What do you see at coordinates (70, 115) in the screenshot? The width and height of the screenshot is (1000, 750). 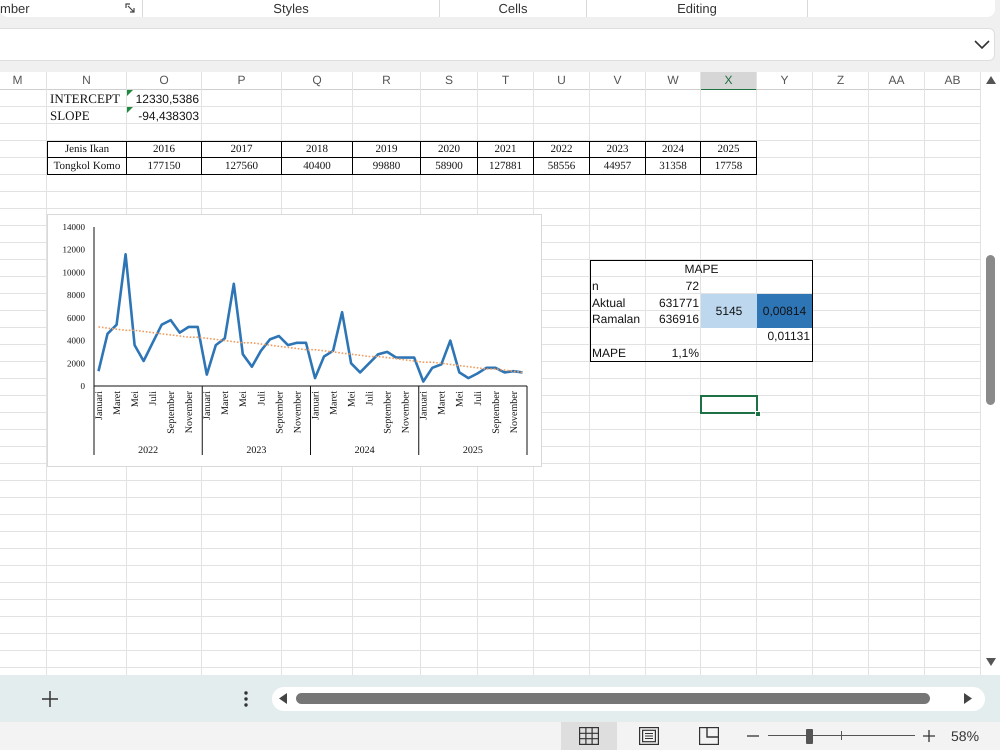 I see `stat-label: SLOPE` at bounding box center [70, 115].